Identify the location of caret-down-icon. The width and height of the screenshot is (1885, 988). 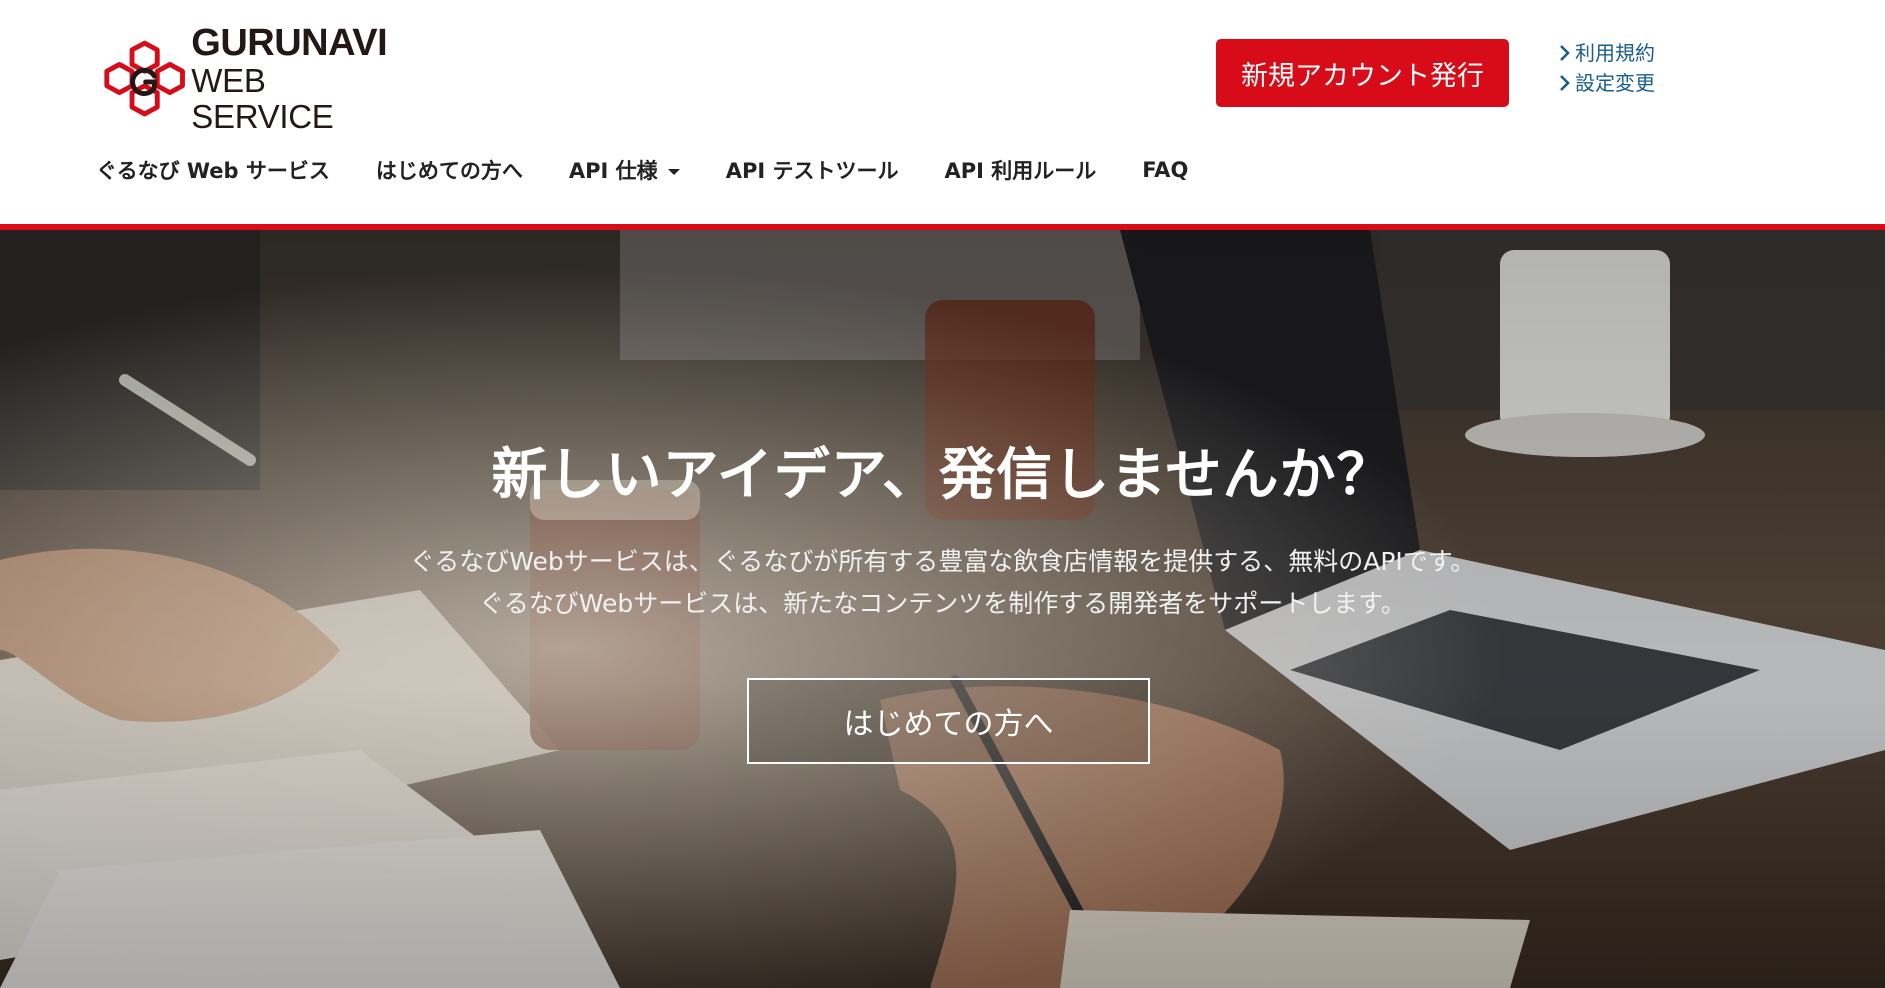
(673, 171).